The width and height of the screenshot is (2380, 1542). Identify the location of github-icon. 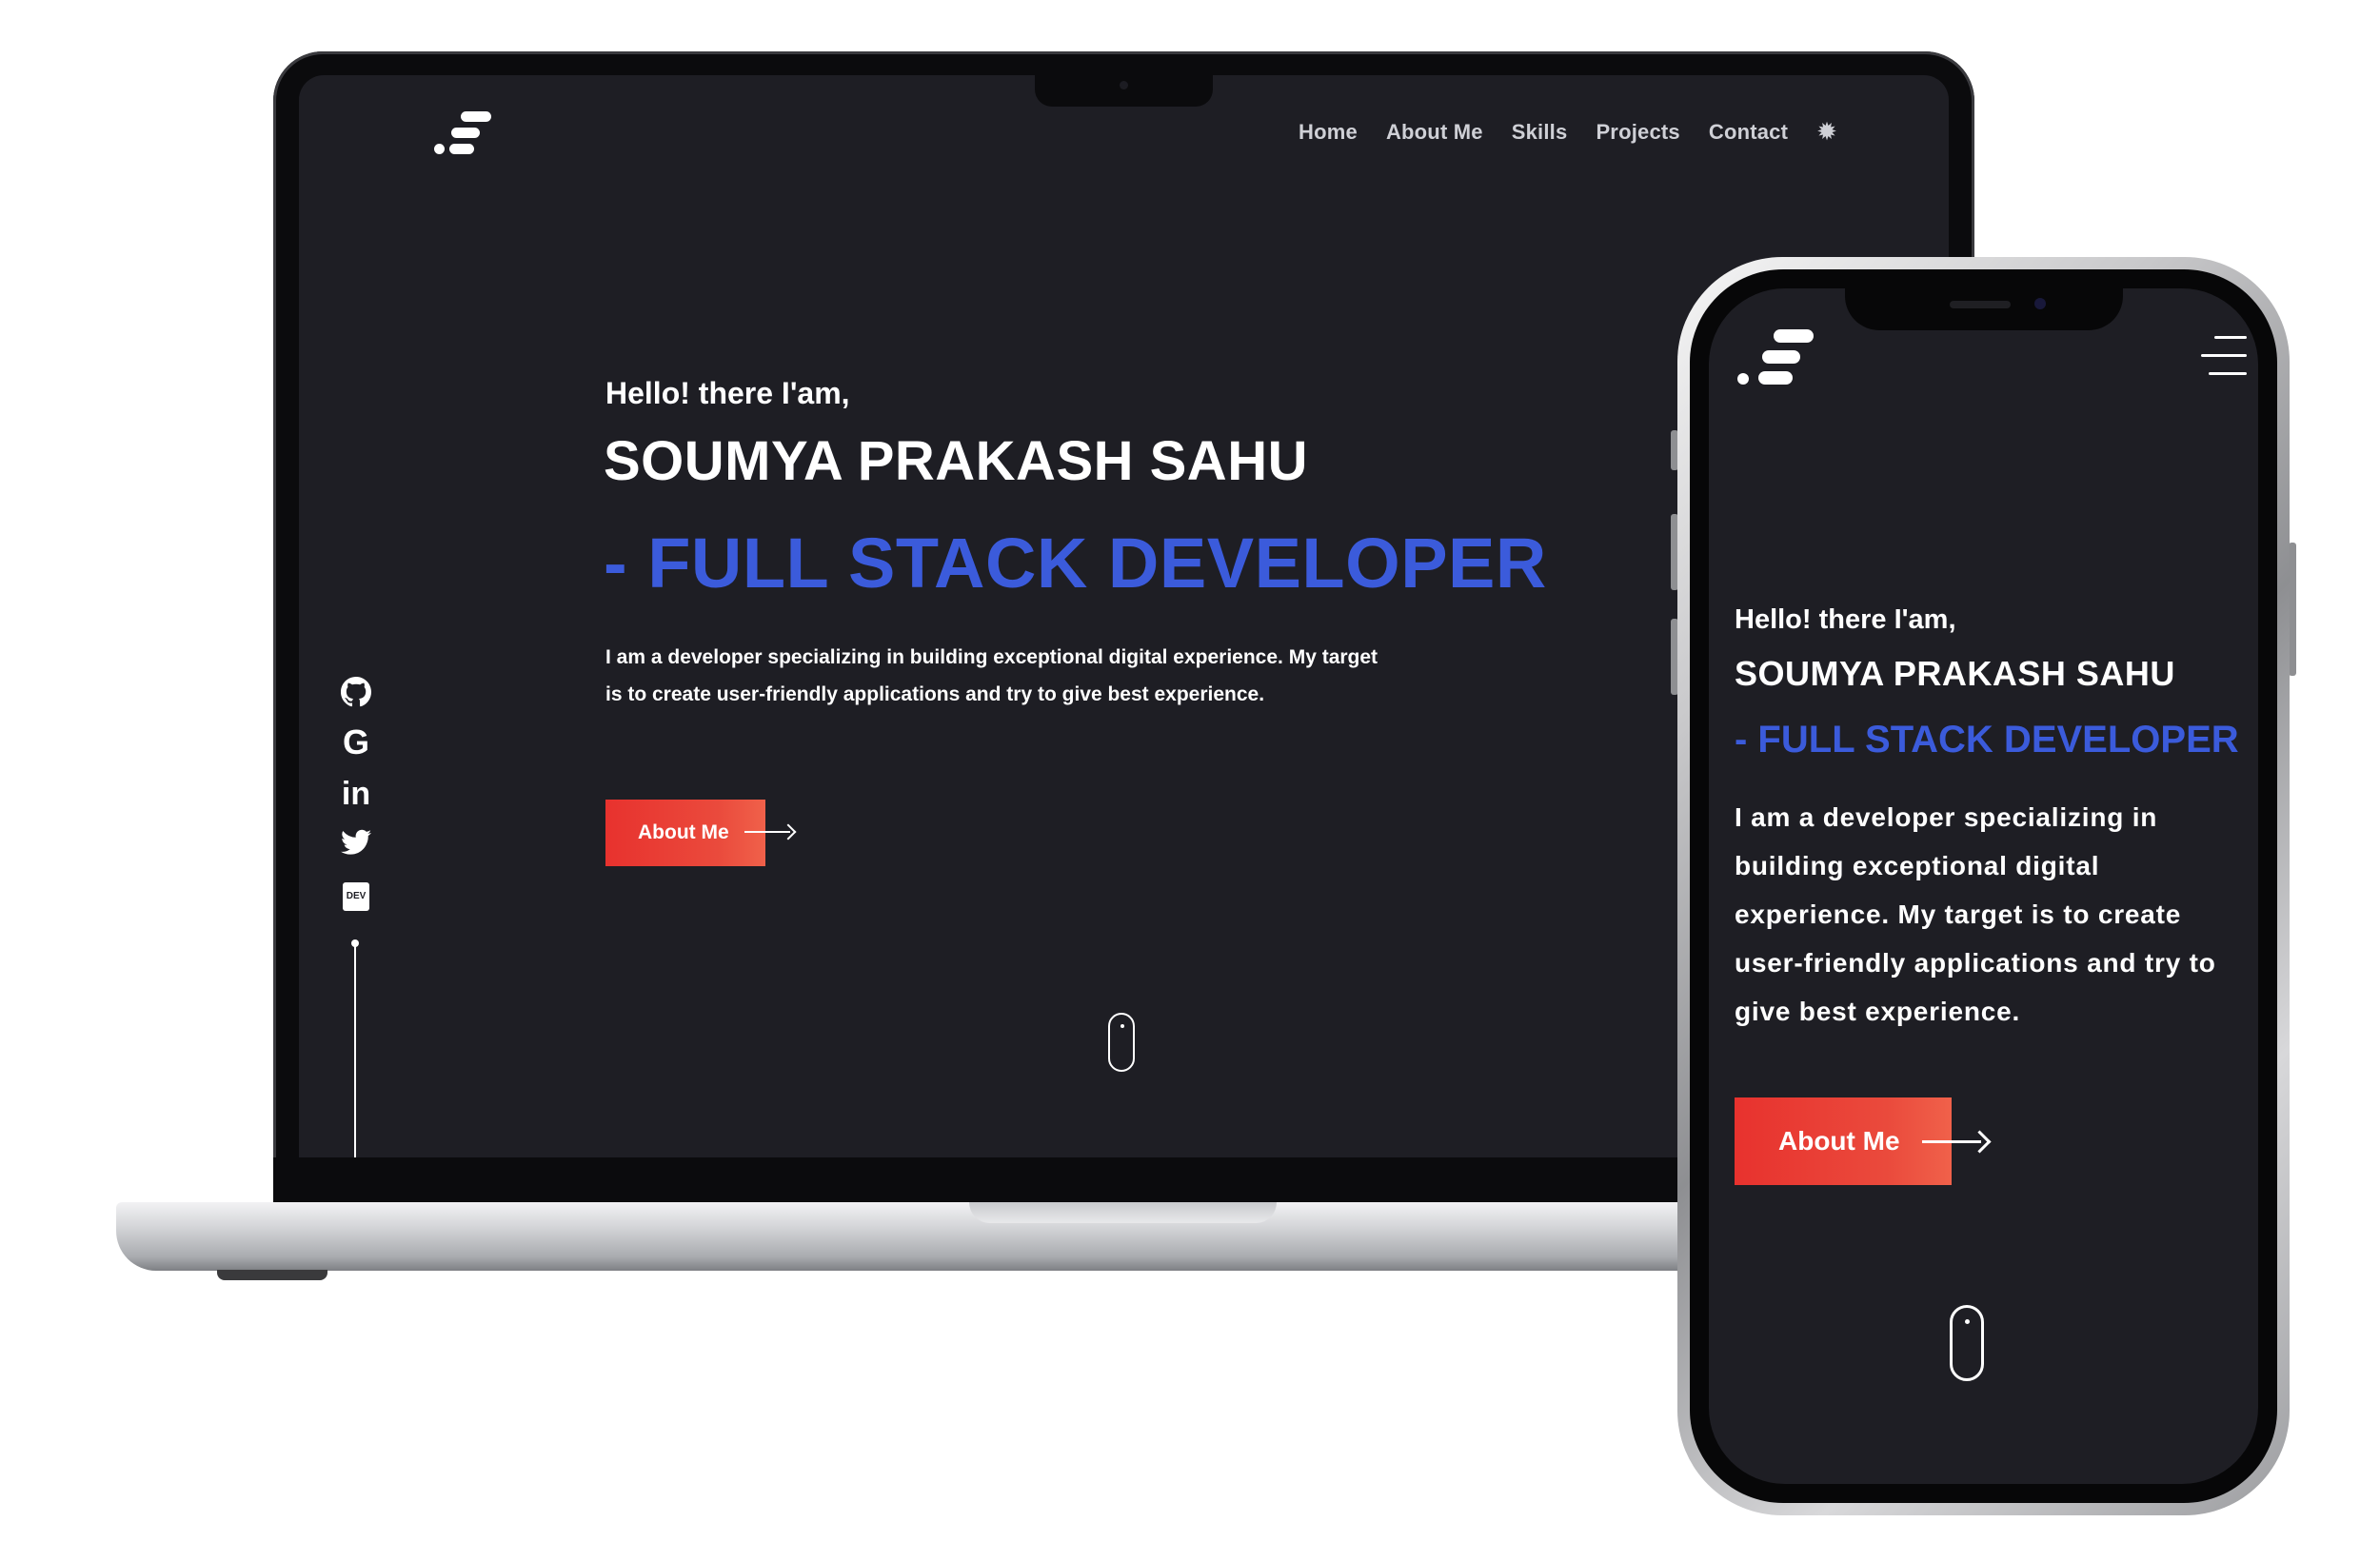
(356, 694).